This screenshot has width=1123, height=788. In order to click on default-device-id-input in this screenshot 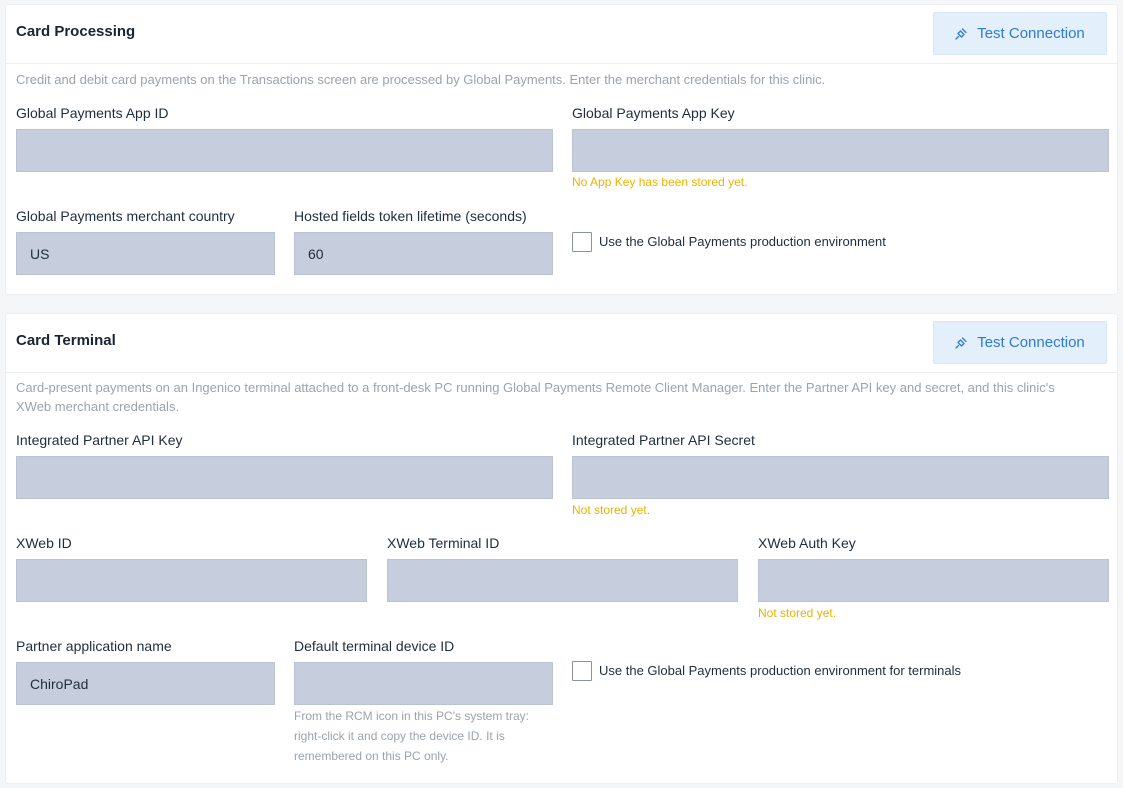, I will do `click(423, 683)`.